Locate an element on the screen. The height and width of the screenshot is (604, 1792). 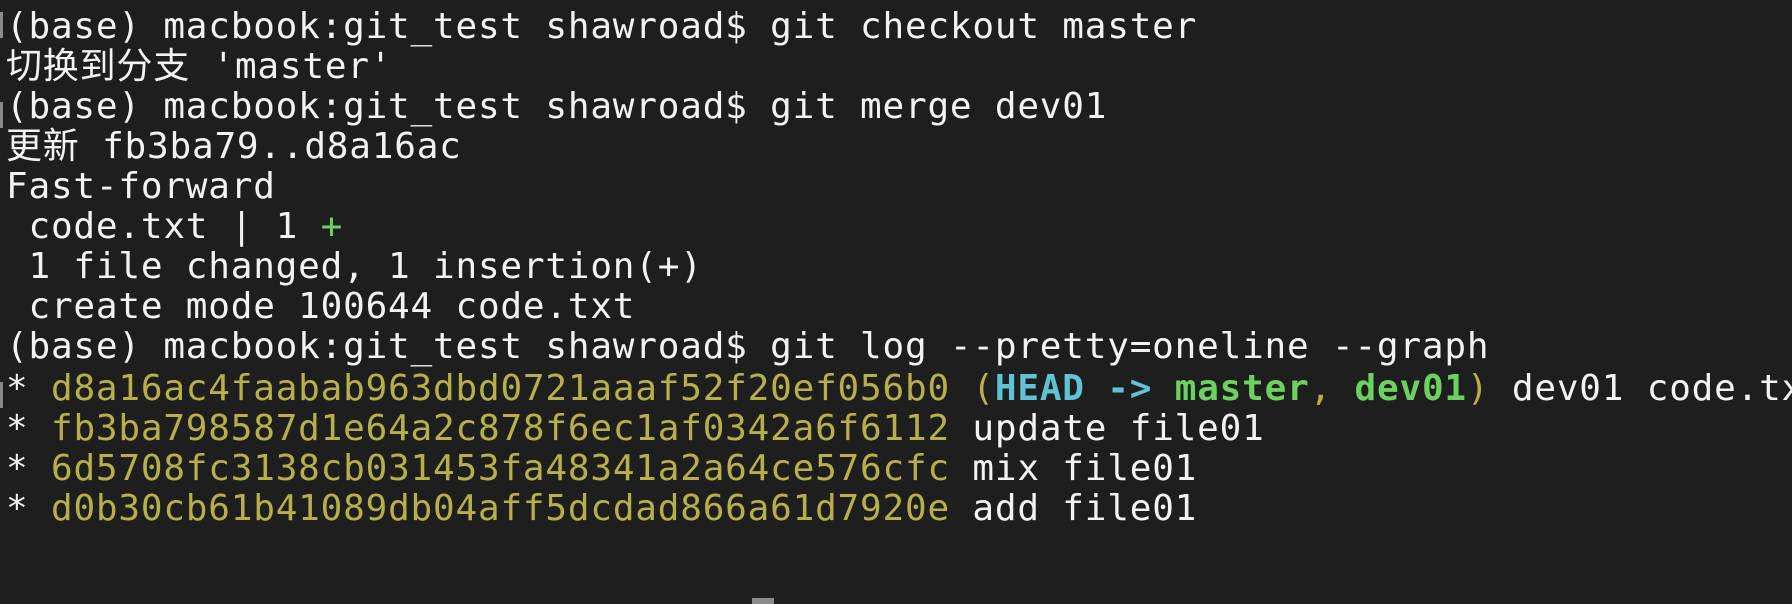
head-ref: HEAD is located at coordinates (1039, 388).